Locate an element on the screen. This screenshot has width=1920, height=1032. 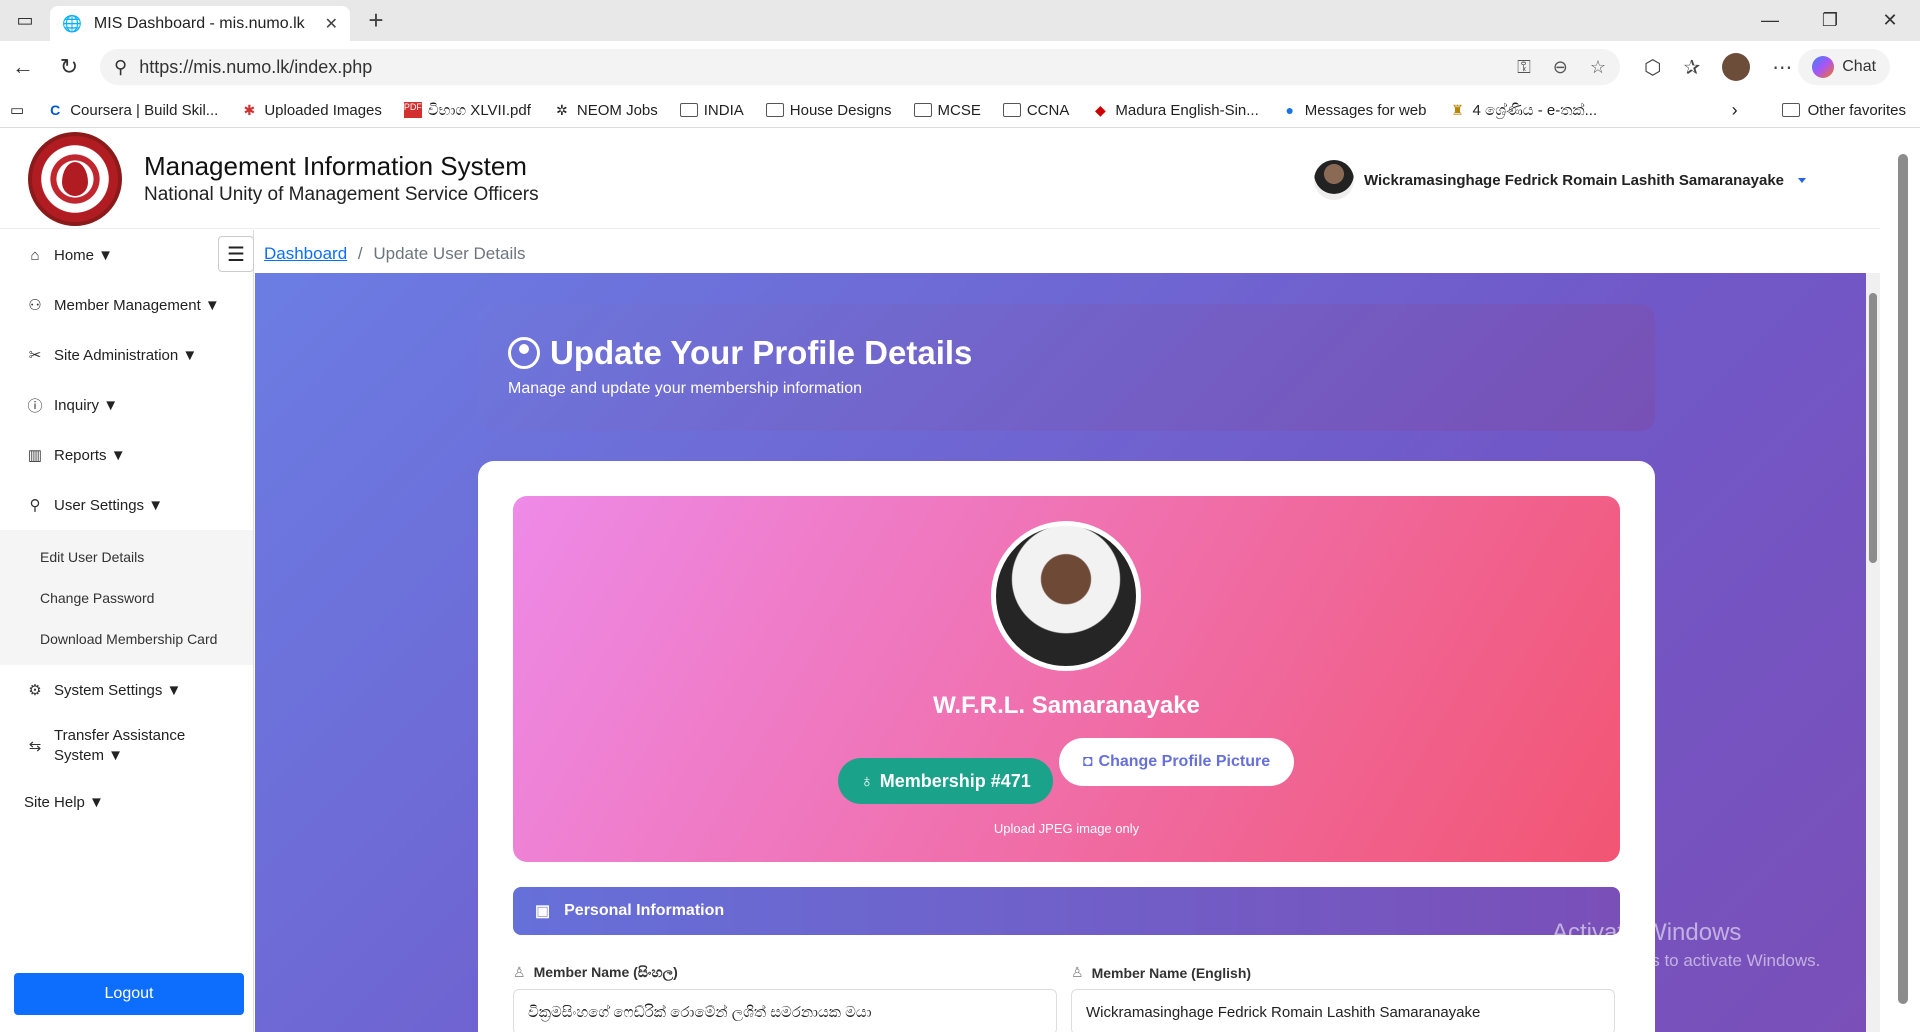
back-icon: ← is located at coordinates (23, 67).